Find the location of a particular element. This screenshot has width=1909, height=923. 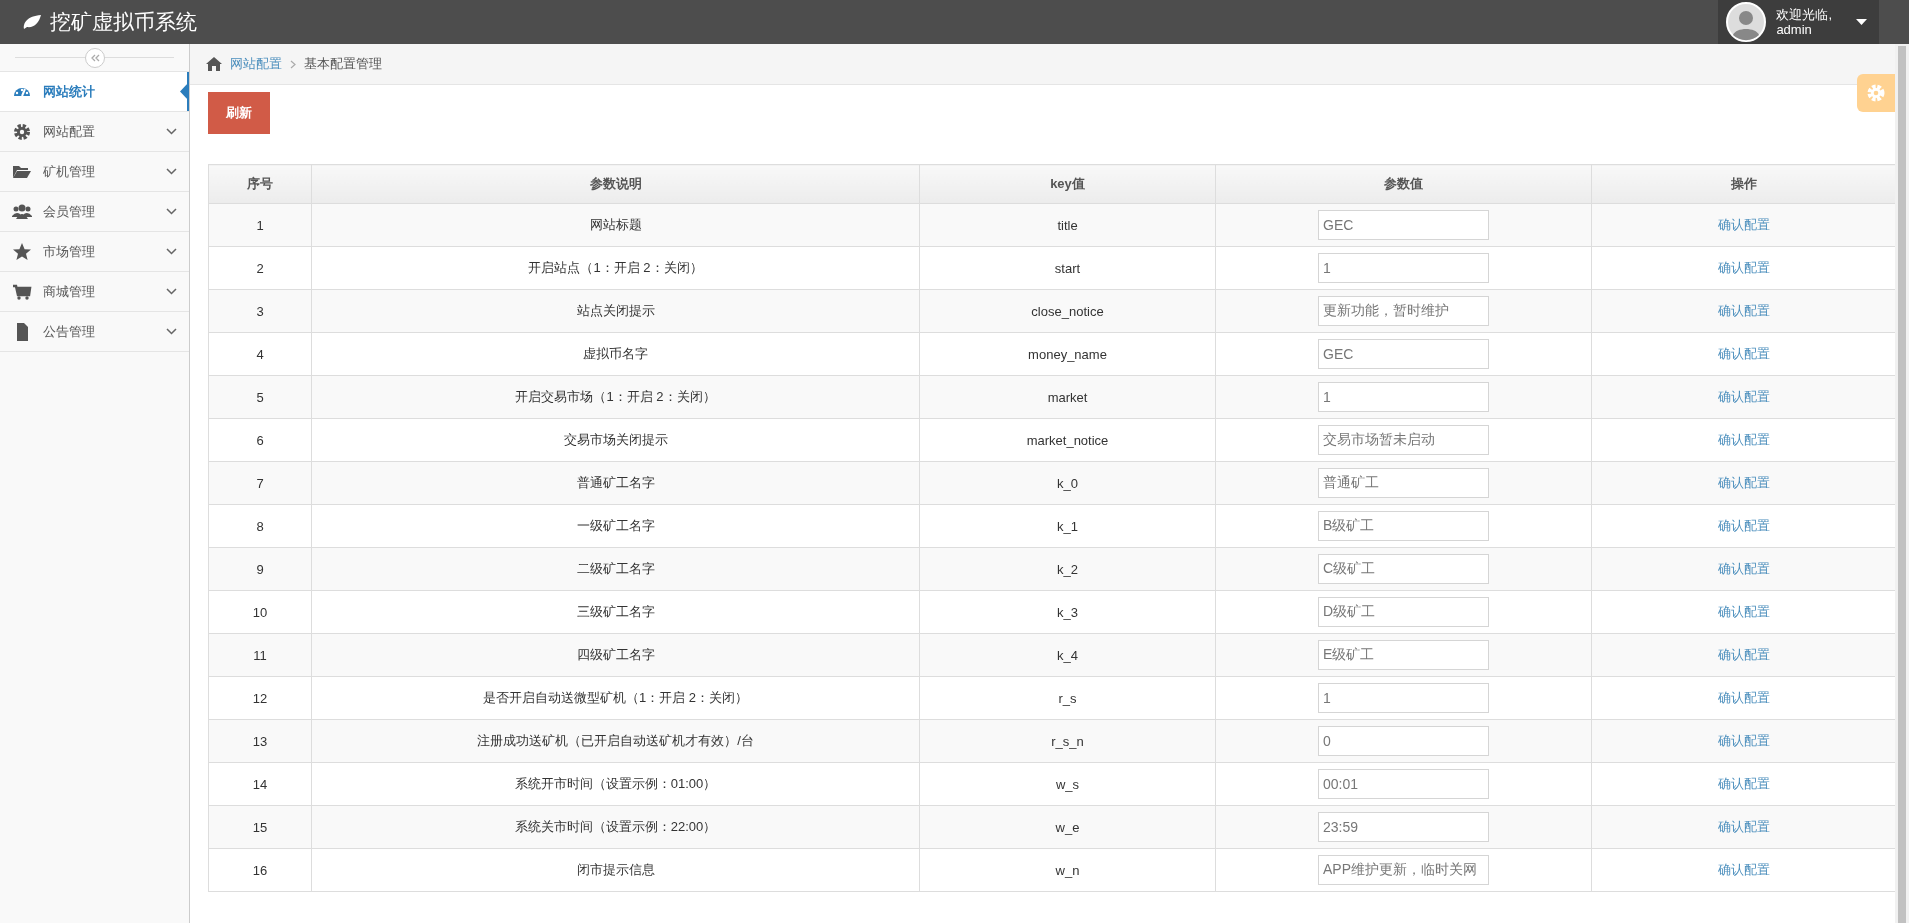

table-cell: 9 is located at coordinates (260, 569).